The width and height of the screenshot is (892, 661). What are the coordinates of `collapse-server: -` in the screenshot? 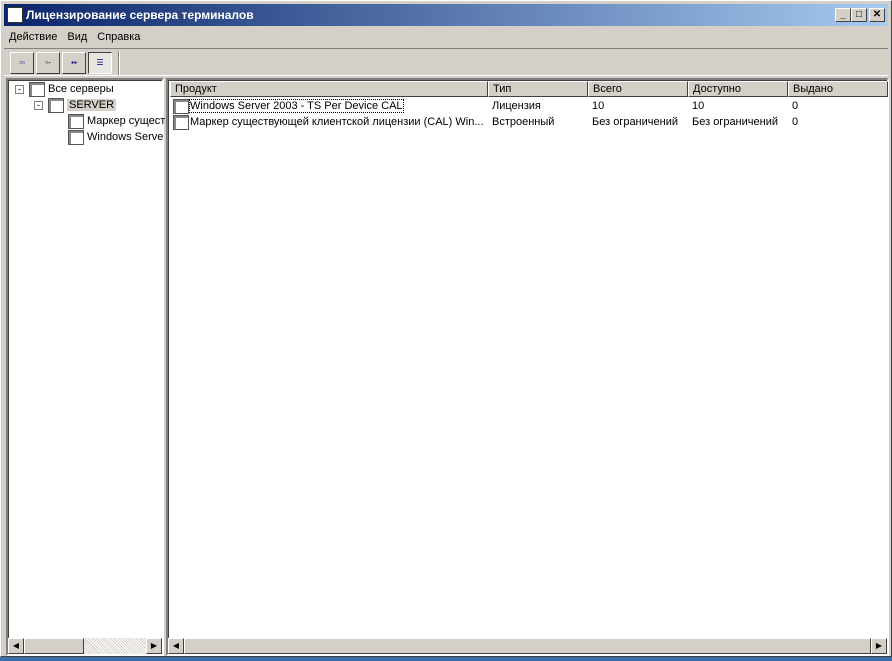 It's located at (38, 105).